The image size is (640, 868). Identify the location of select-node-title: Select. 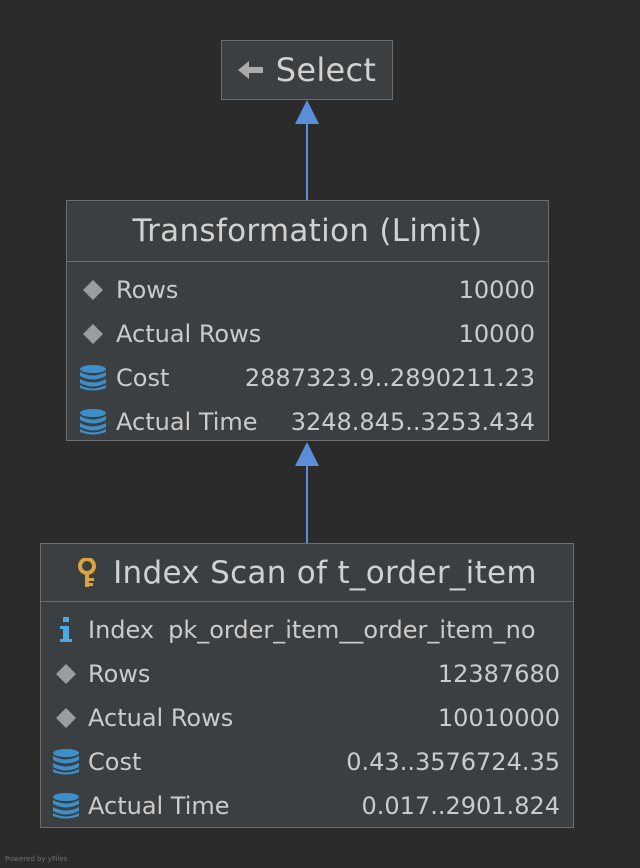
(326, 70).